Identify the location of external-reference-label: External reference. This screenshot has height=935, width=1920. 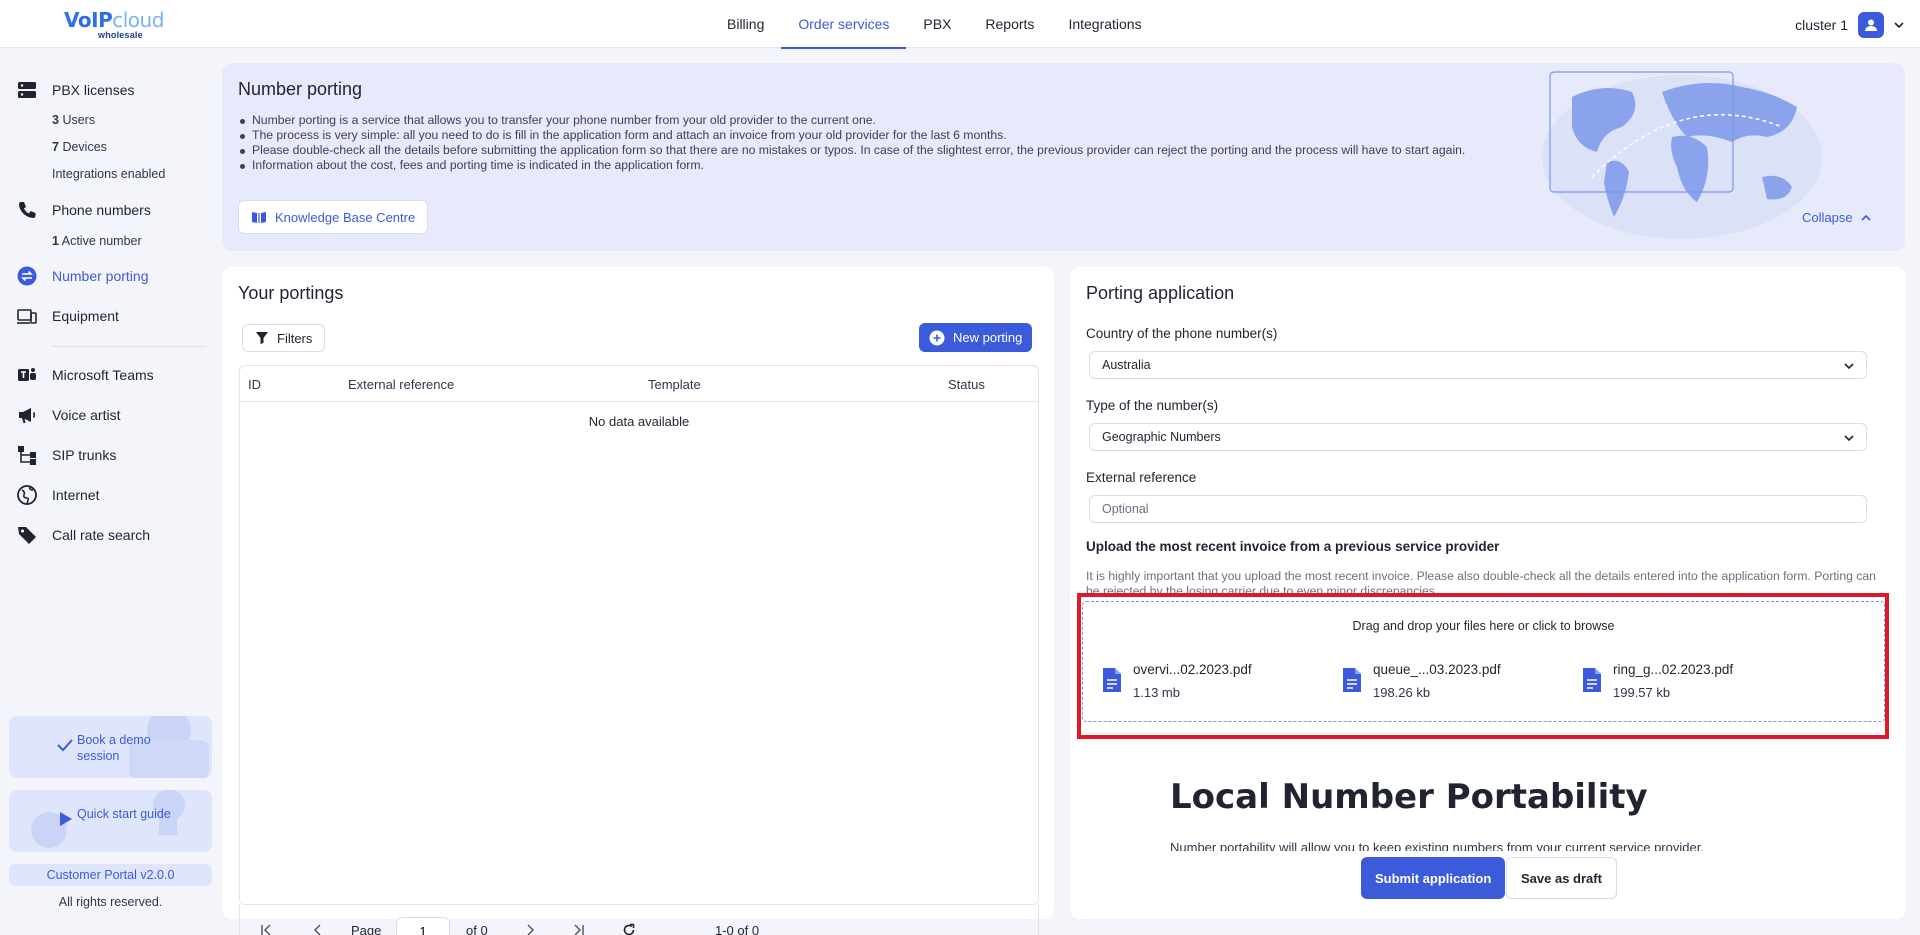
(1141, 477).